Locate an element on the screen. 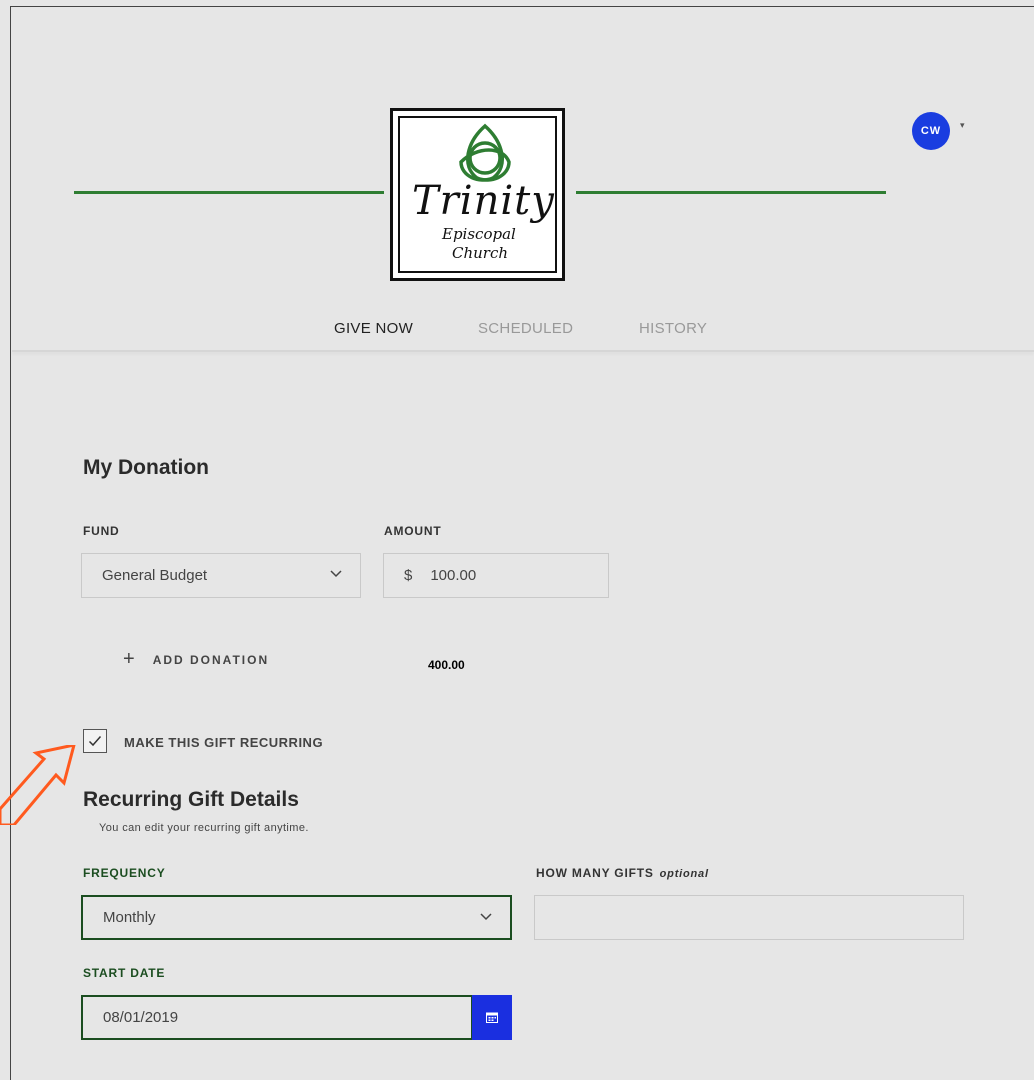 This screenshot has height=1080, width=1034. start-date-value: 08/01/2019 is located at coordinates (141, 1017).